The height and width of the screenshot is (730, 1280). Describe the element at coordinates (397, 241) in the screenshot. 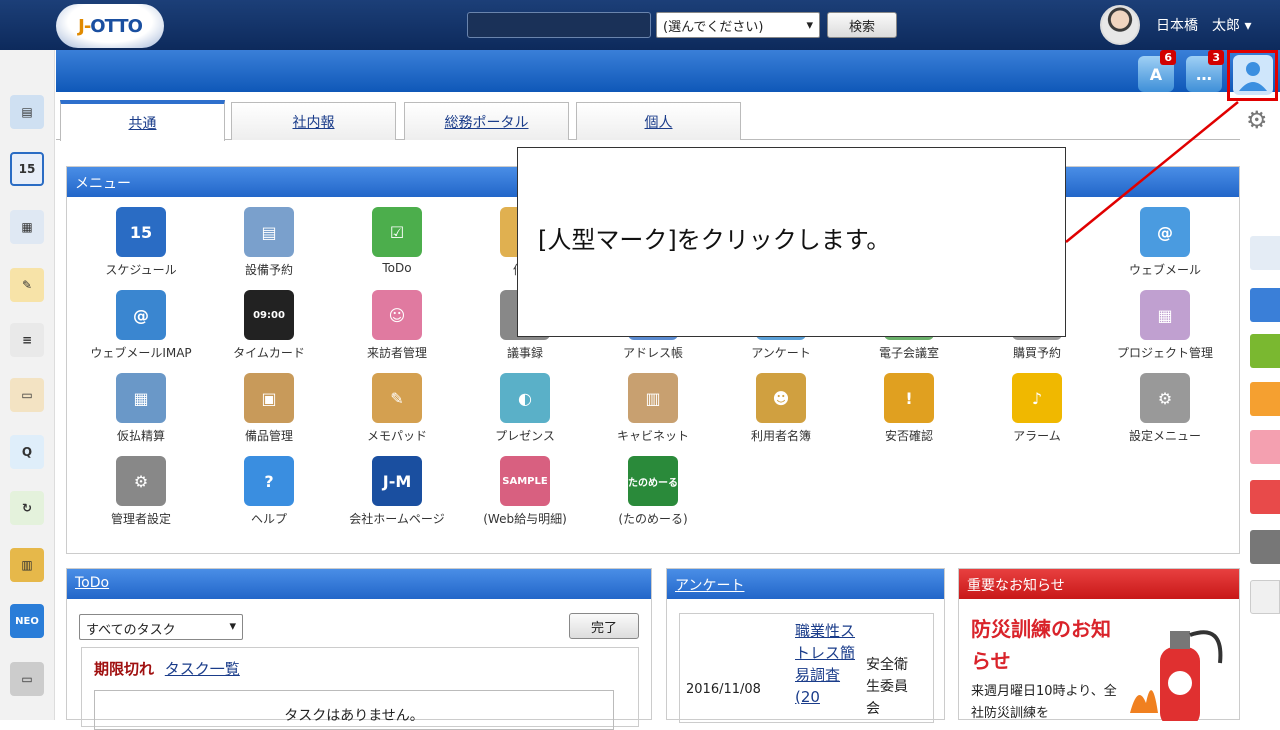

I see `menu-item: ☑ ToDo` at that location.